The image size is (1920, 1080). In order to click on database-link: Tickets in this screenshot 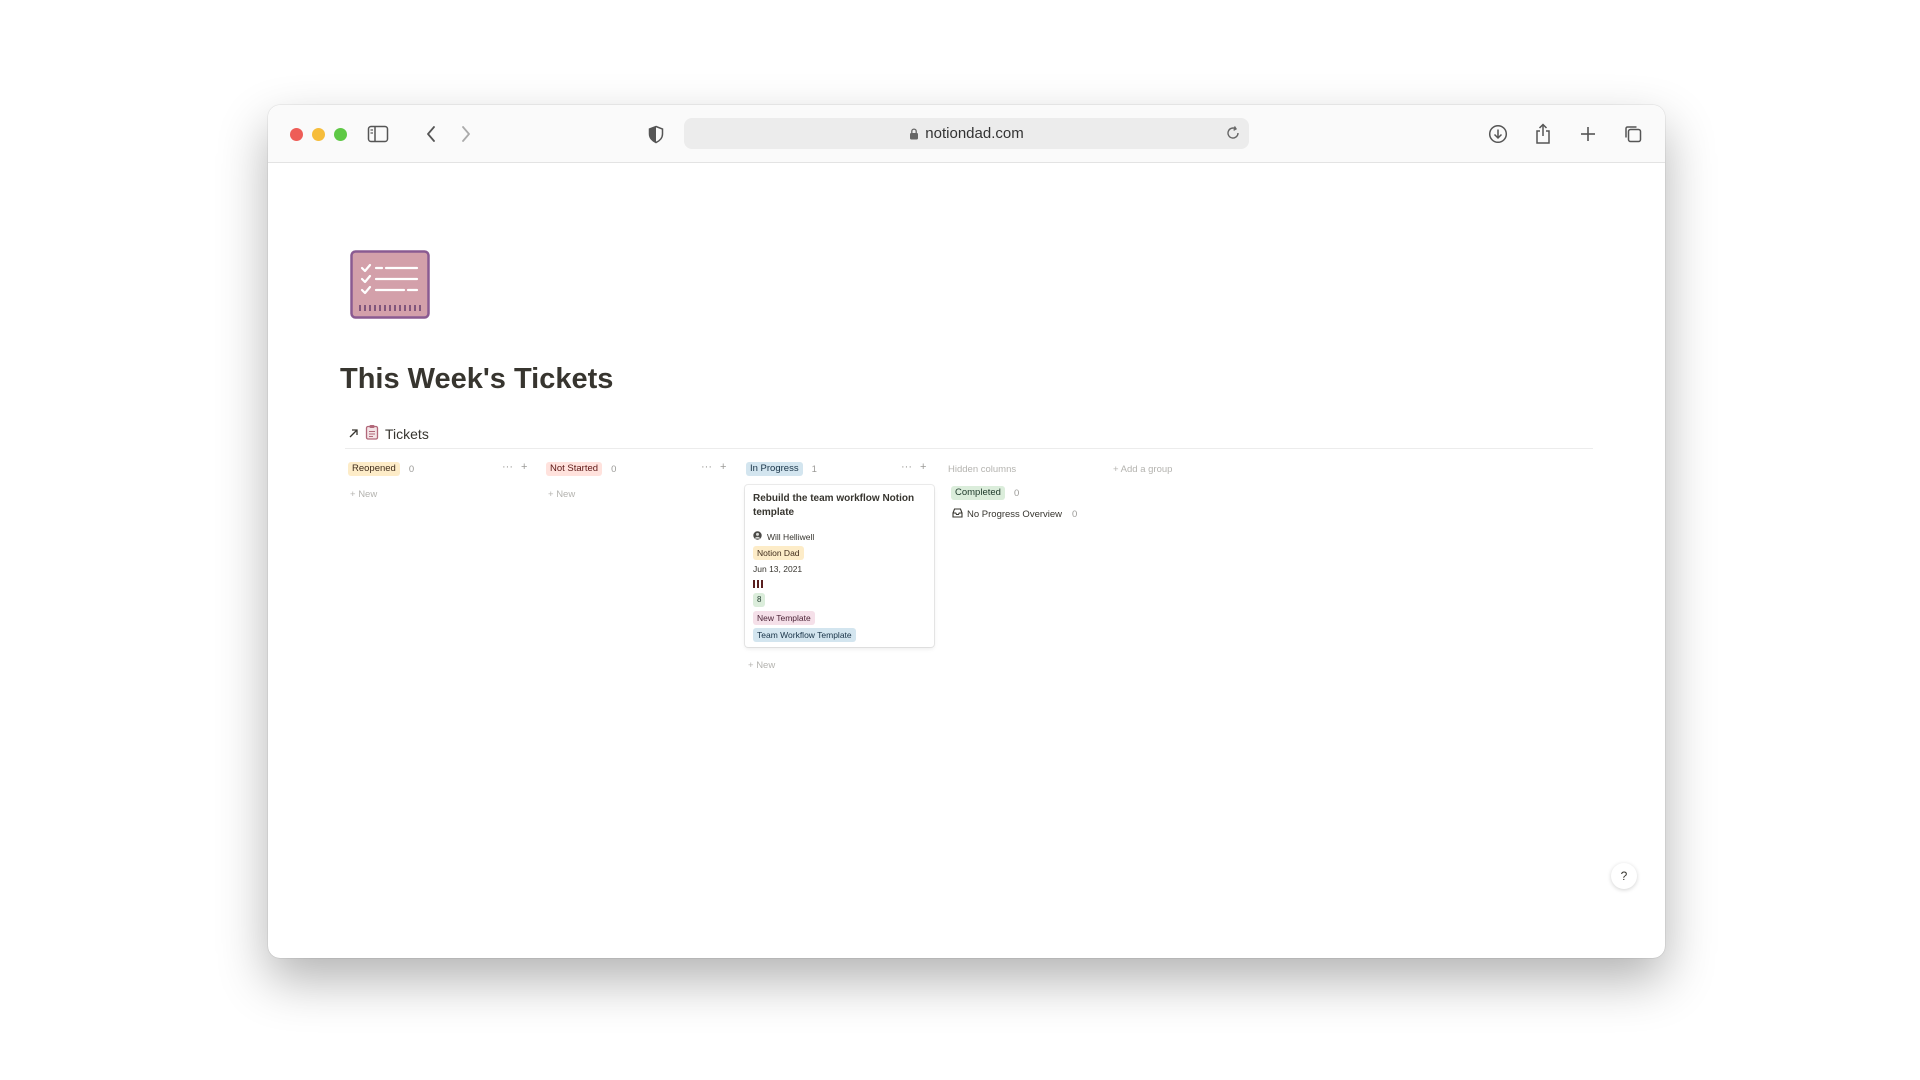, I will do `click(388, 433)`.